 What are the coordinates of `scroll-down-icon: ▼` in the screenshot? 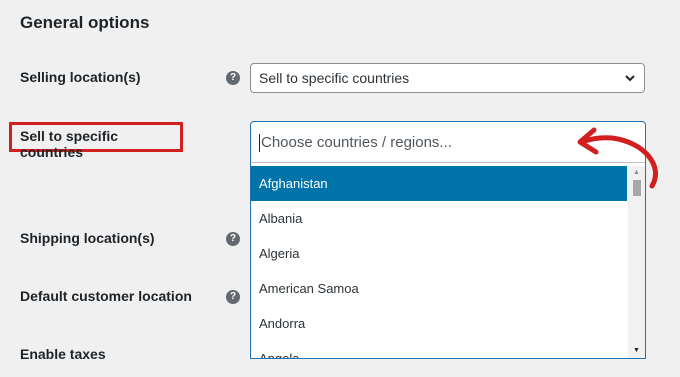 It's located at (636, 351).